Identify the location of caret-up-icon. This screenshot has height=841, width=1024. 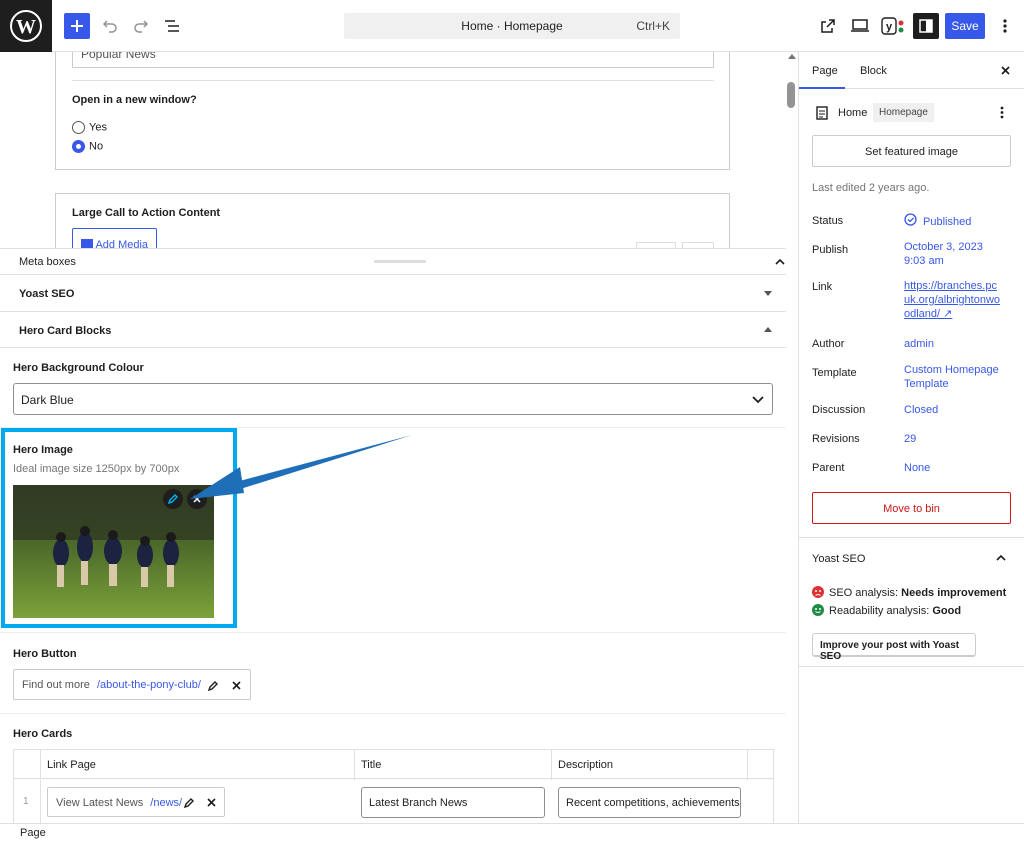
(768, 329).